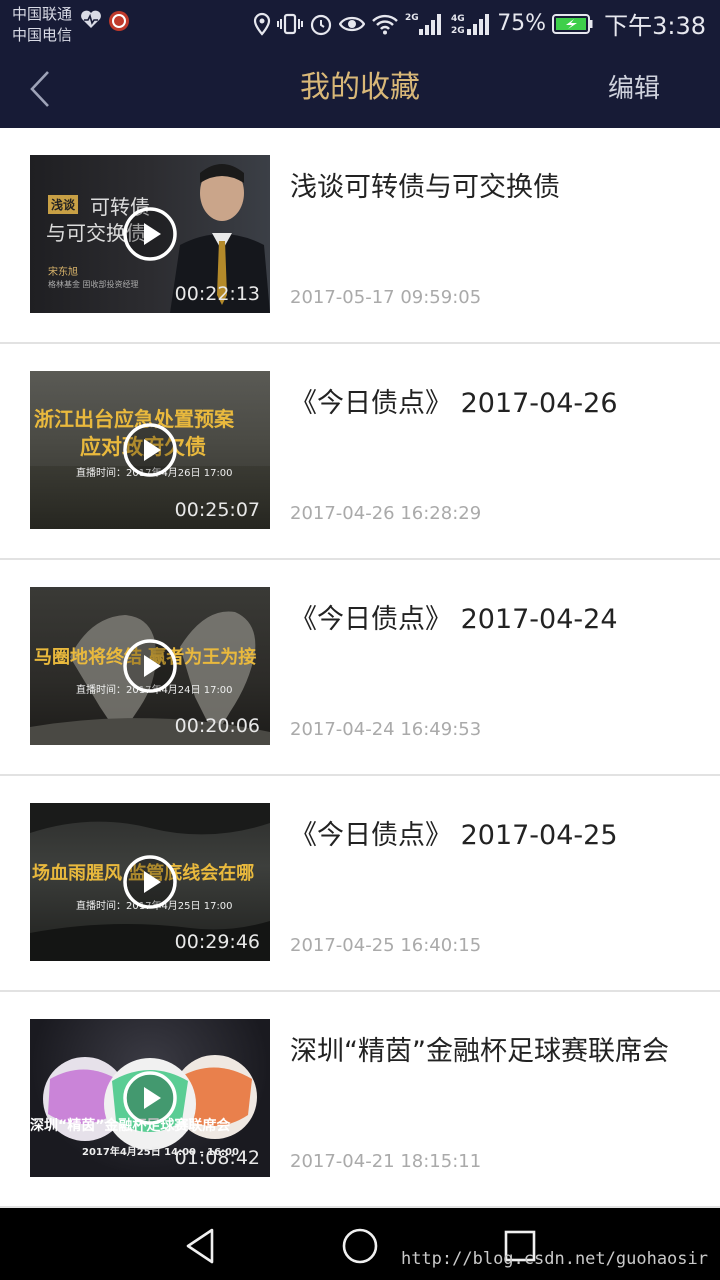  What do you see at coordinates (522, 23) in the screenshot?
I see `battery-percent: 75%` at bounding box center [522, 23].